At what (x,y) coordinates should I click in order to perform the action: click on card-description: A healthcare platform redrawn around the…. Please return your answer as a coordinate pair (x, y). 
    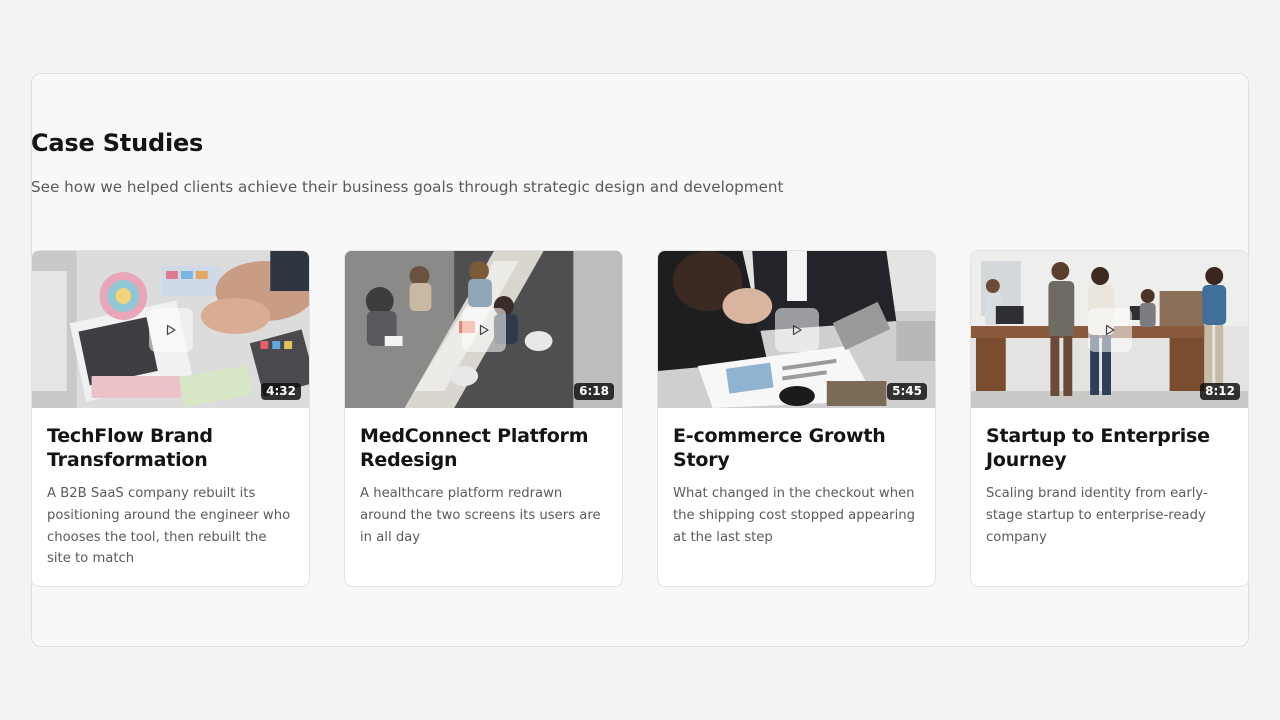
    Looking at the image, I should click on (480, 515).